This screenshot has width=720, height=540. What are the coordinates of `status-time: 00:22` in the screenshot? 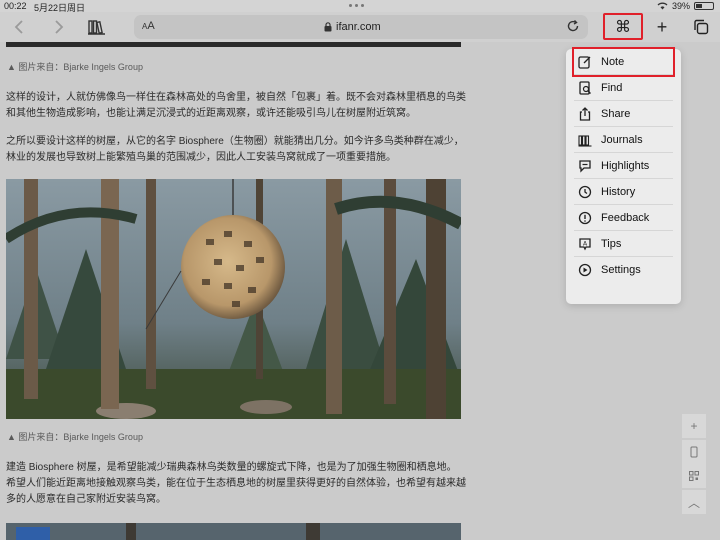 It's located at (15, 6).